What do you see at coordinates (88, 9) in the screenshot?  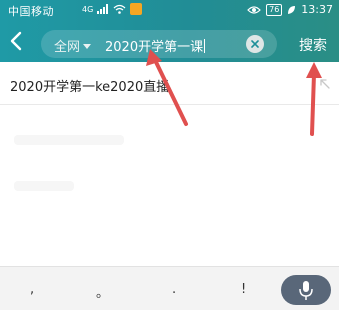 I see `signal-label: 4G` at bounding box center [88, 9].